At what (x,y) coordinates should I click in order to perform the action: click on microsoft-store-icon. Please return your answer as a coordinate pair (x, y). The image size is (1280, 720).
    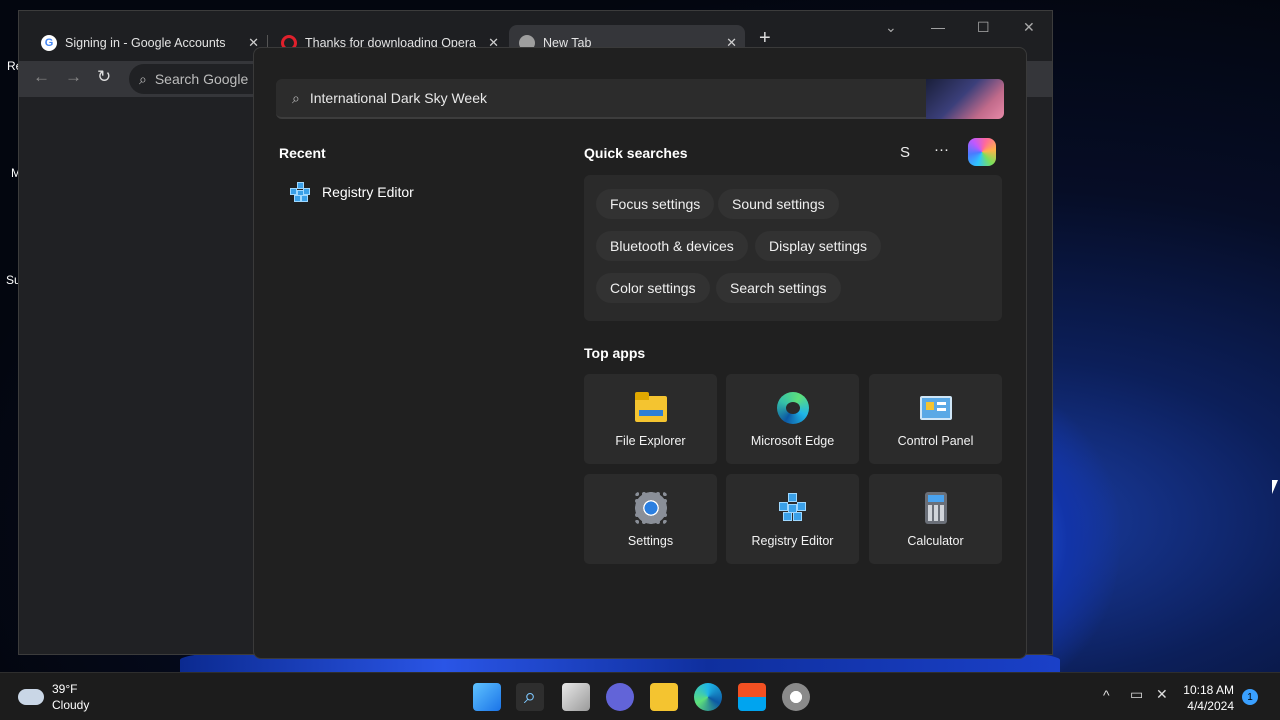
    Looking at the image, I should click on (752, 697).